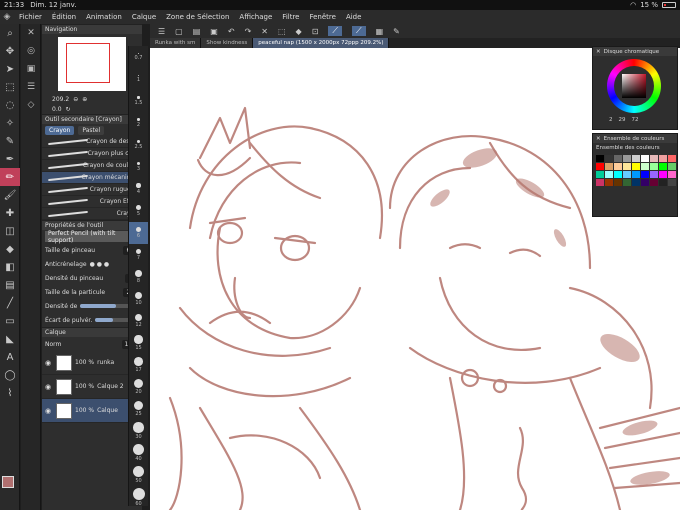 This screenshot has width=680, height=510. I want to click on menu-selection: Zone de Sélection, so click(197, 17).